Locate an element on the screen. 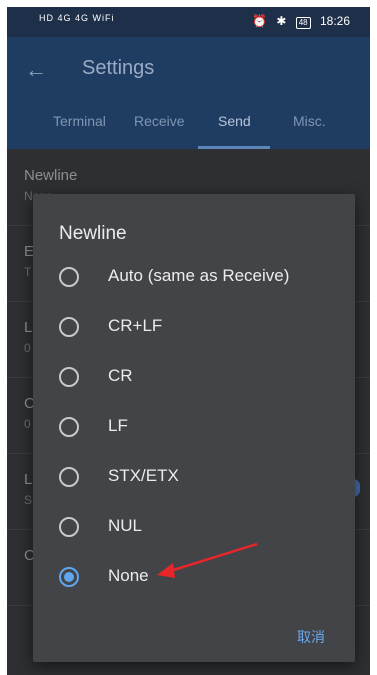 This screenshot has height=675, width=377. option-label: LF is located at coordinates (118, 425).